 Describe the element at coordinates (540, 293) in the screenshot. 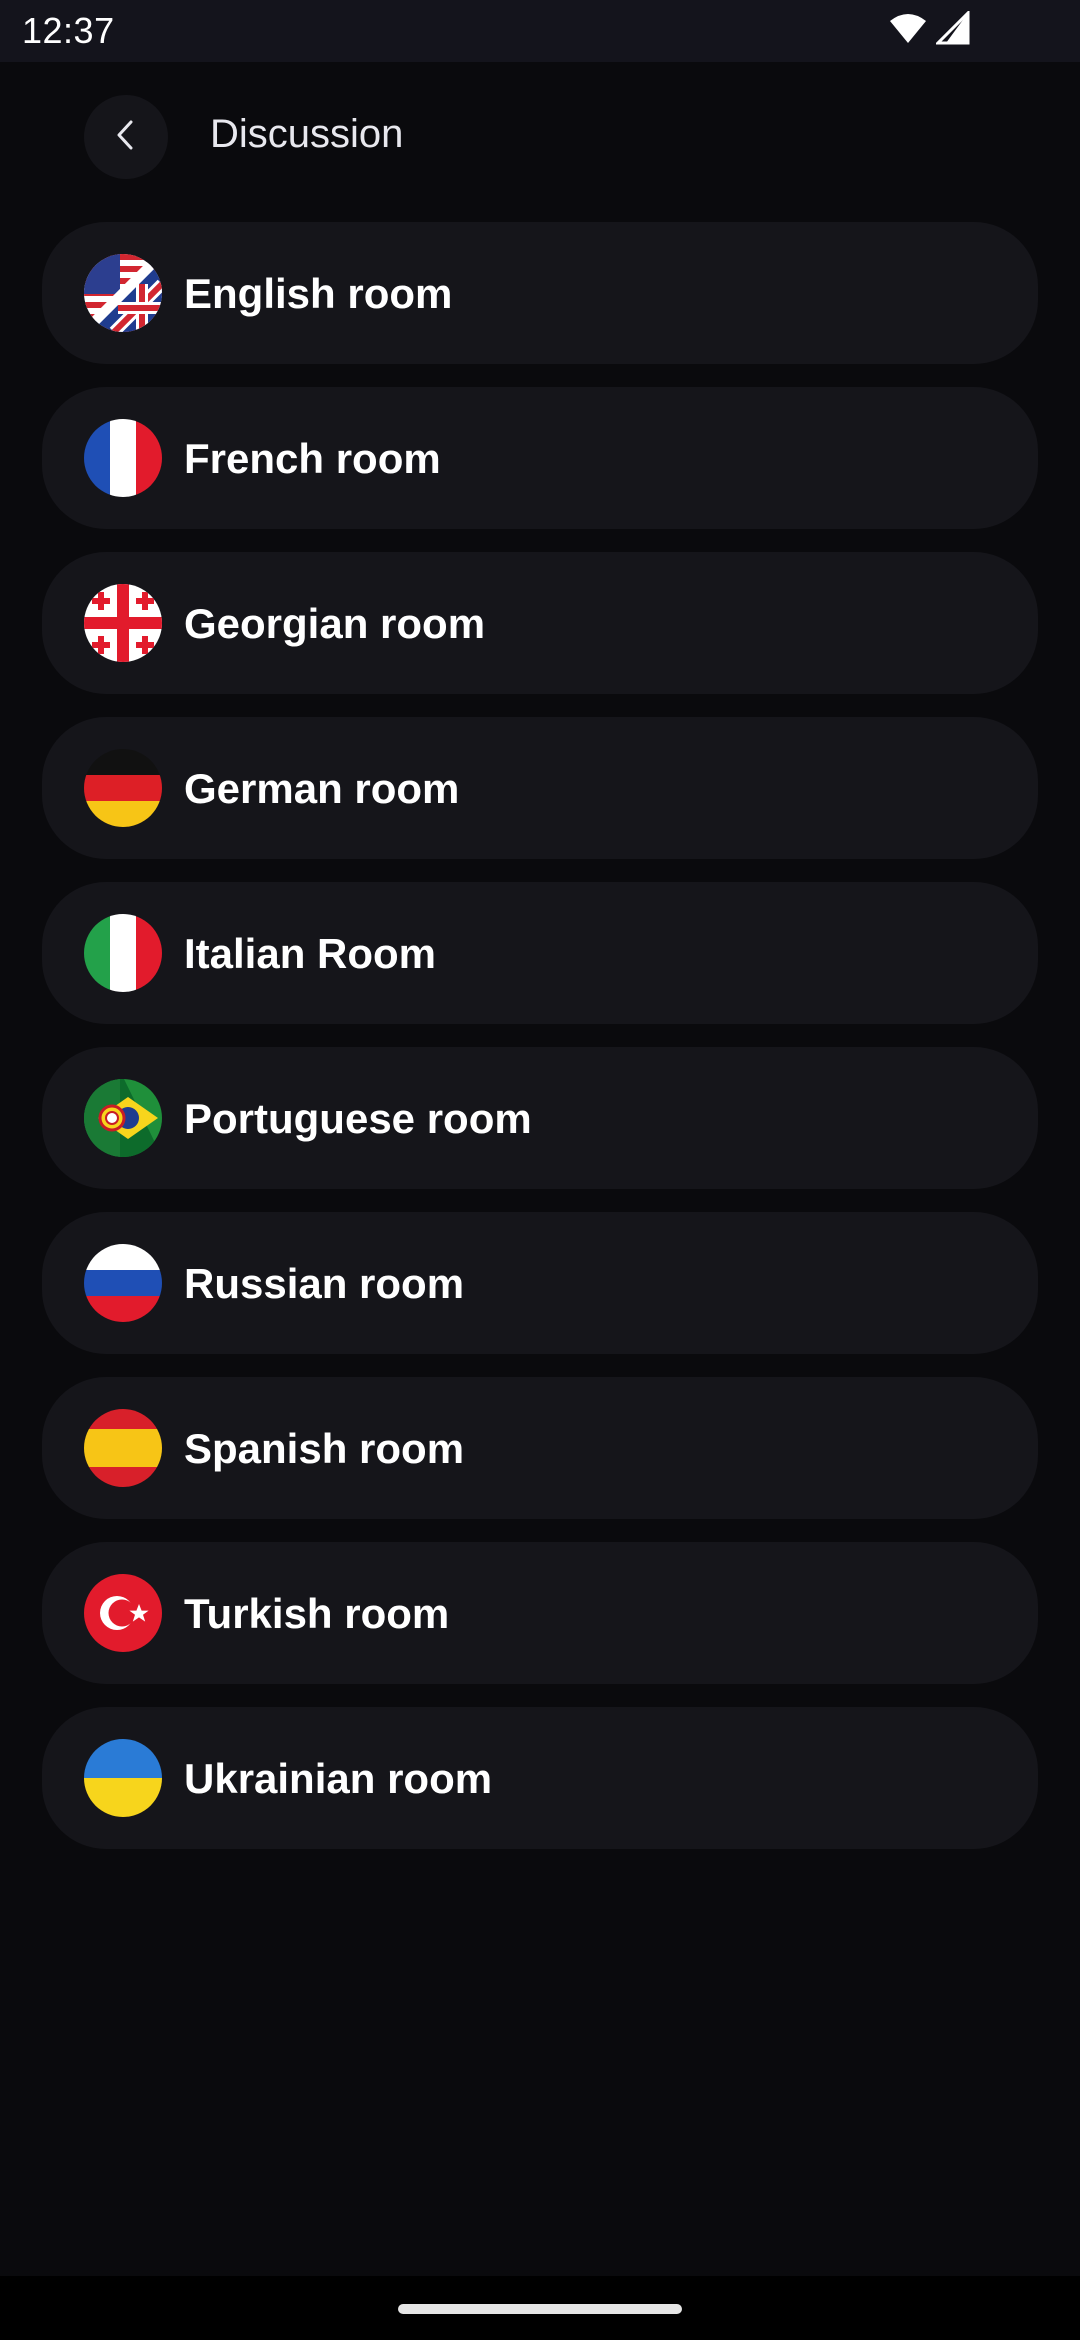

I see `room-item-english: English room` at that location.